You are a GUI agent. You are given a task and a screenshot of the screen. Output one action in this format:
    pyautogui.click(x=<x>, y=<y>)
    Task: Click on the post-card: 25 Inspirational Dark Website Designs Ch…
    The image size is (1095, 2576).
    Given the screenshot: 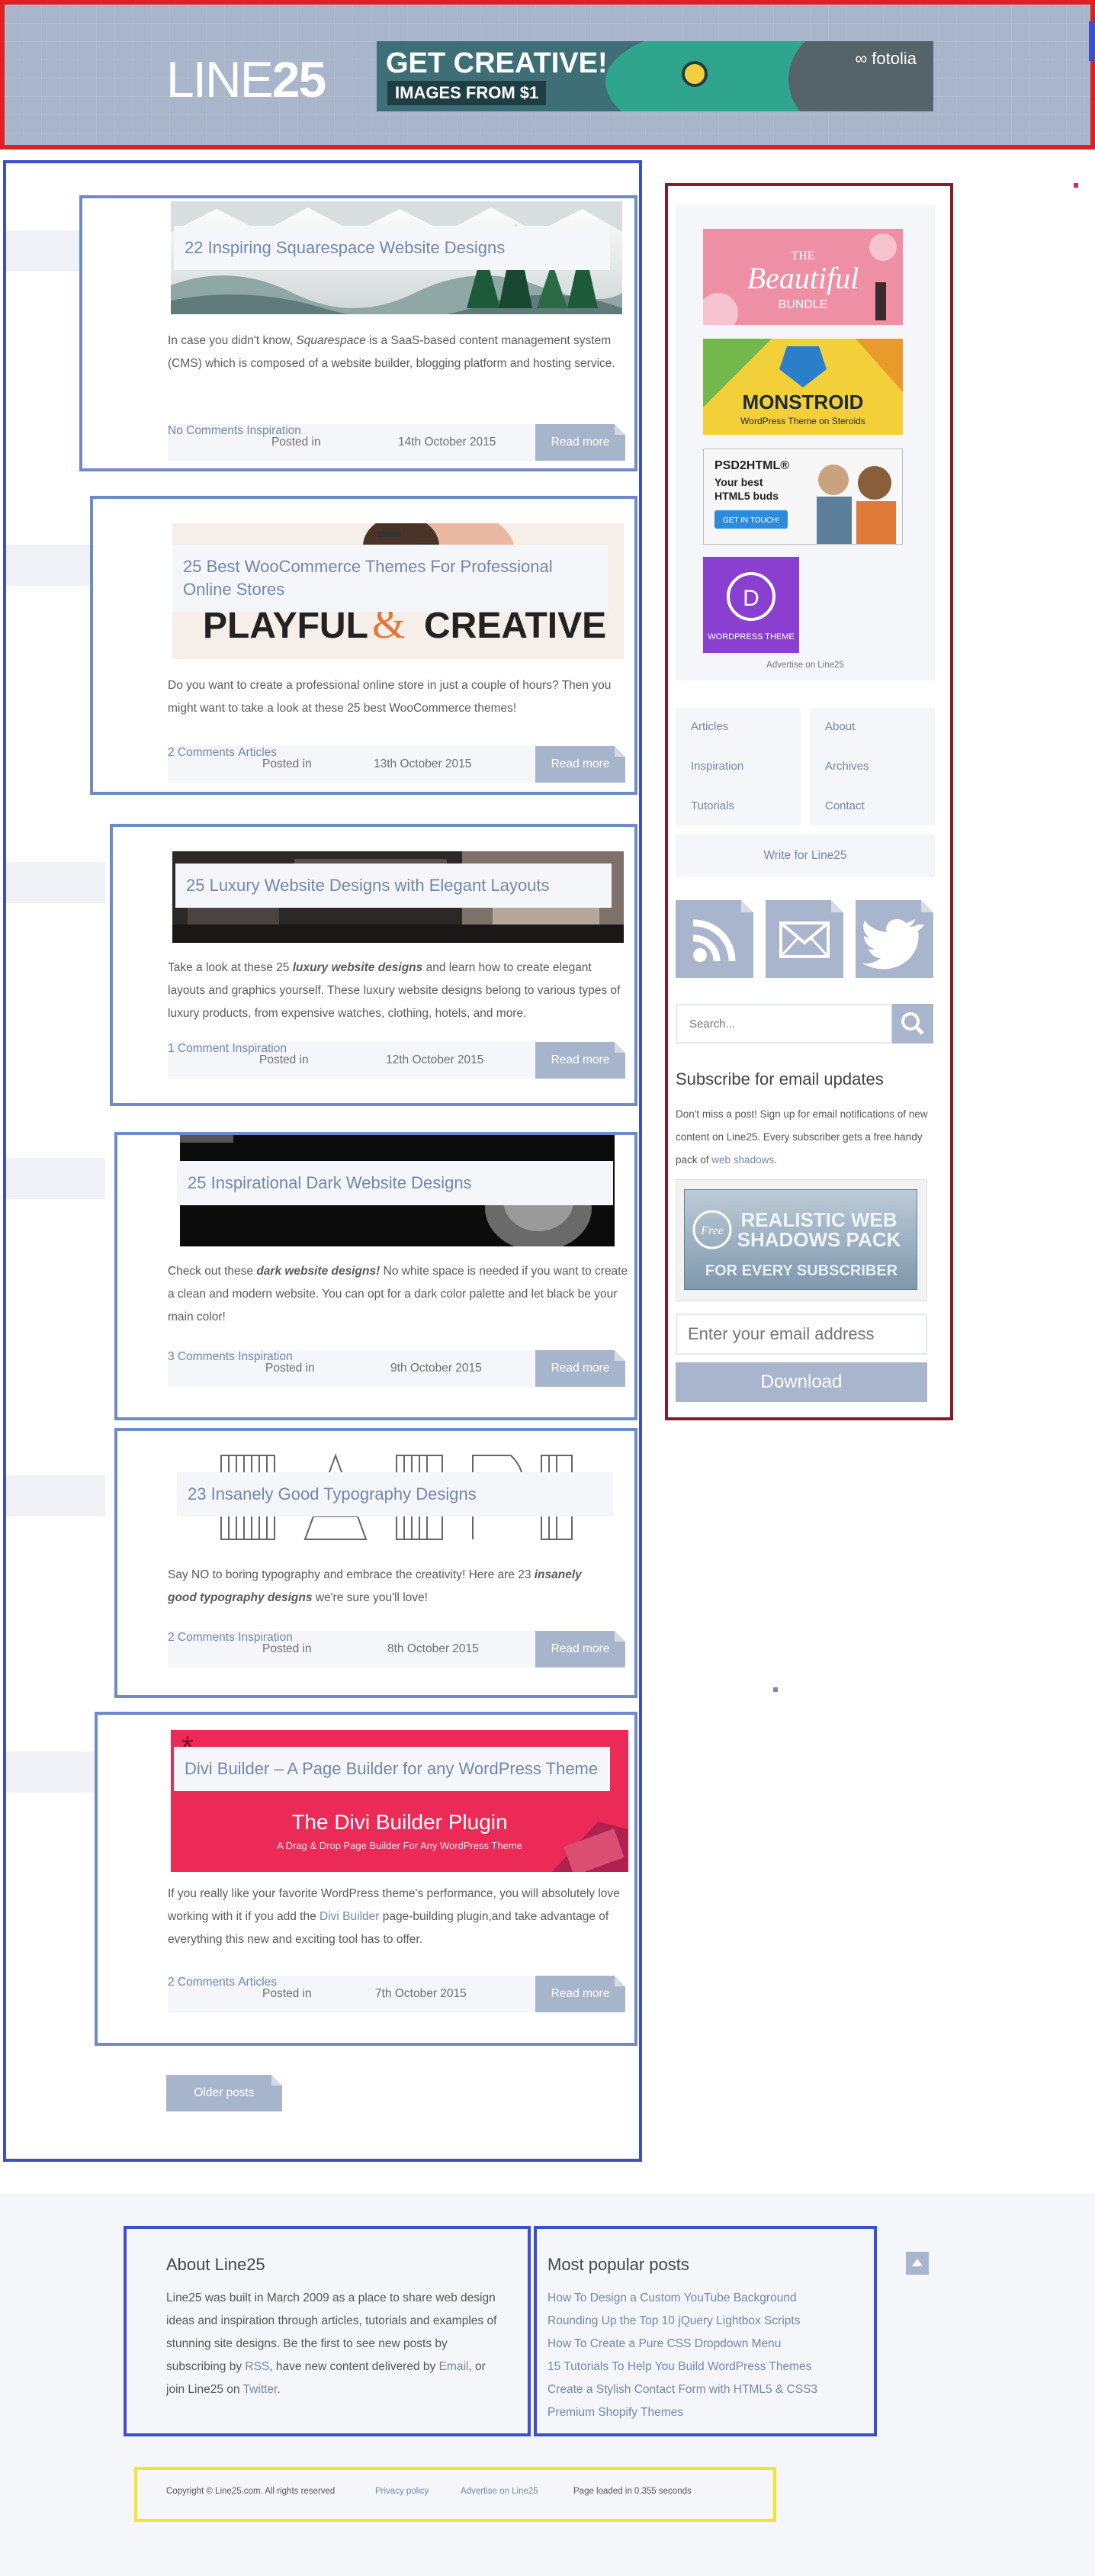 What is the action you would take?
    pyautogui.click(x=375, y=1276)
    